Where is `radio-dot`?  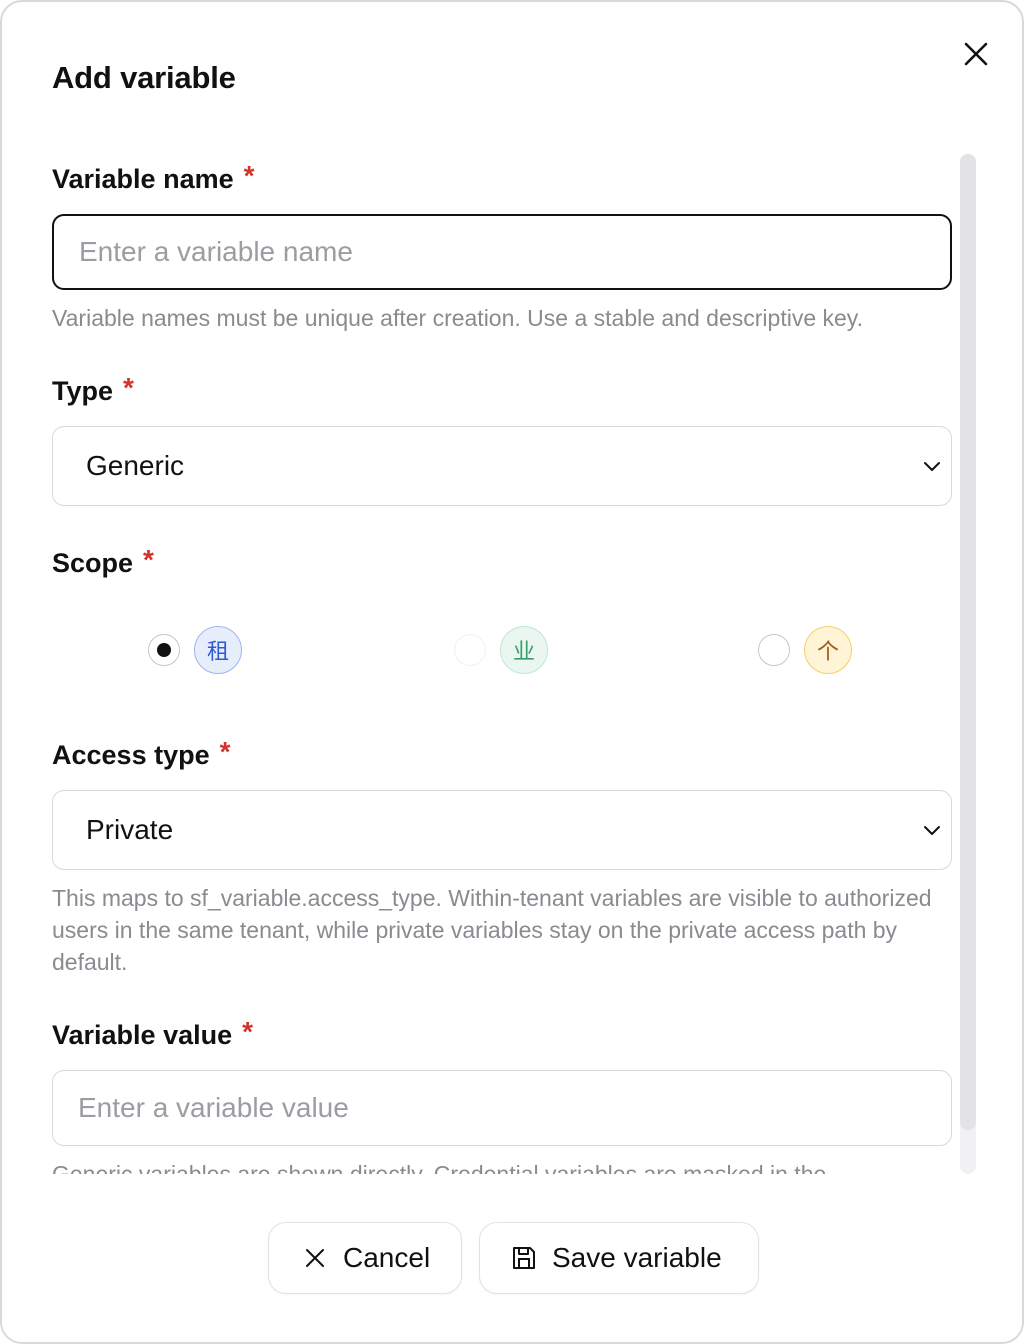
radio-dot is located at coordinates (164, 650).